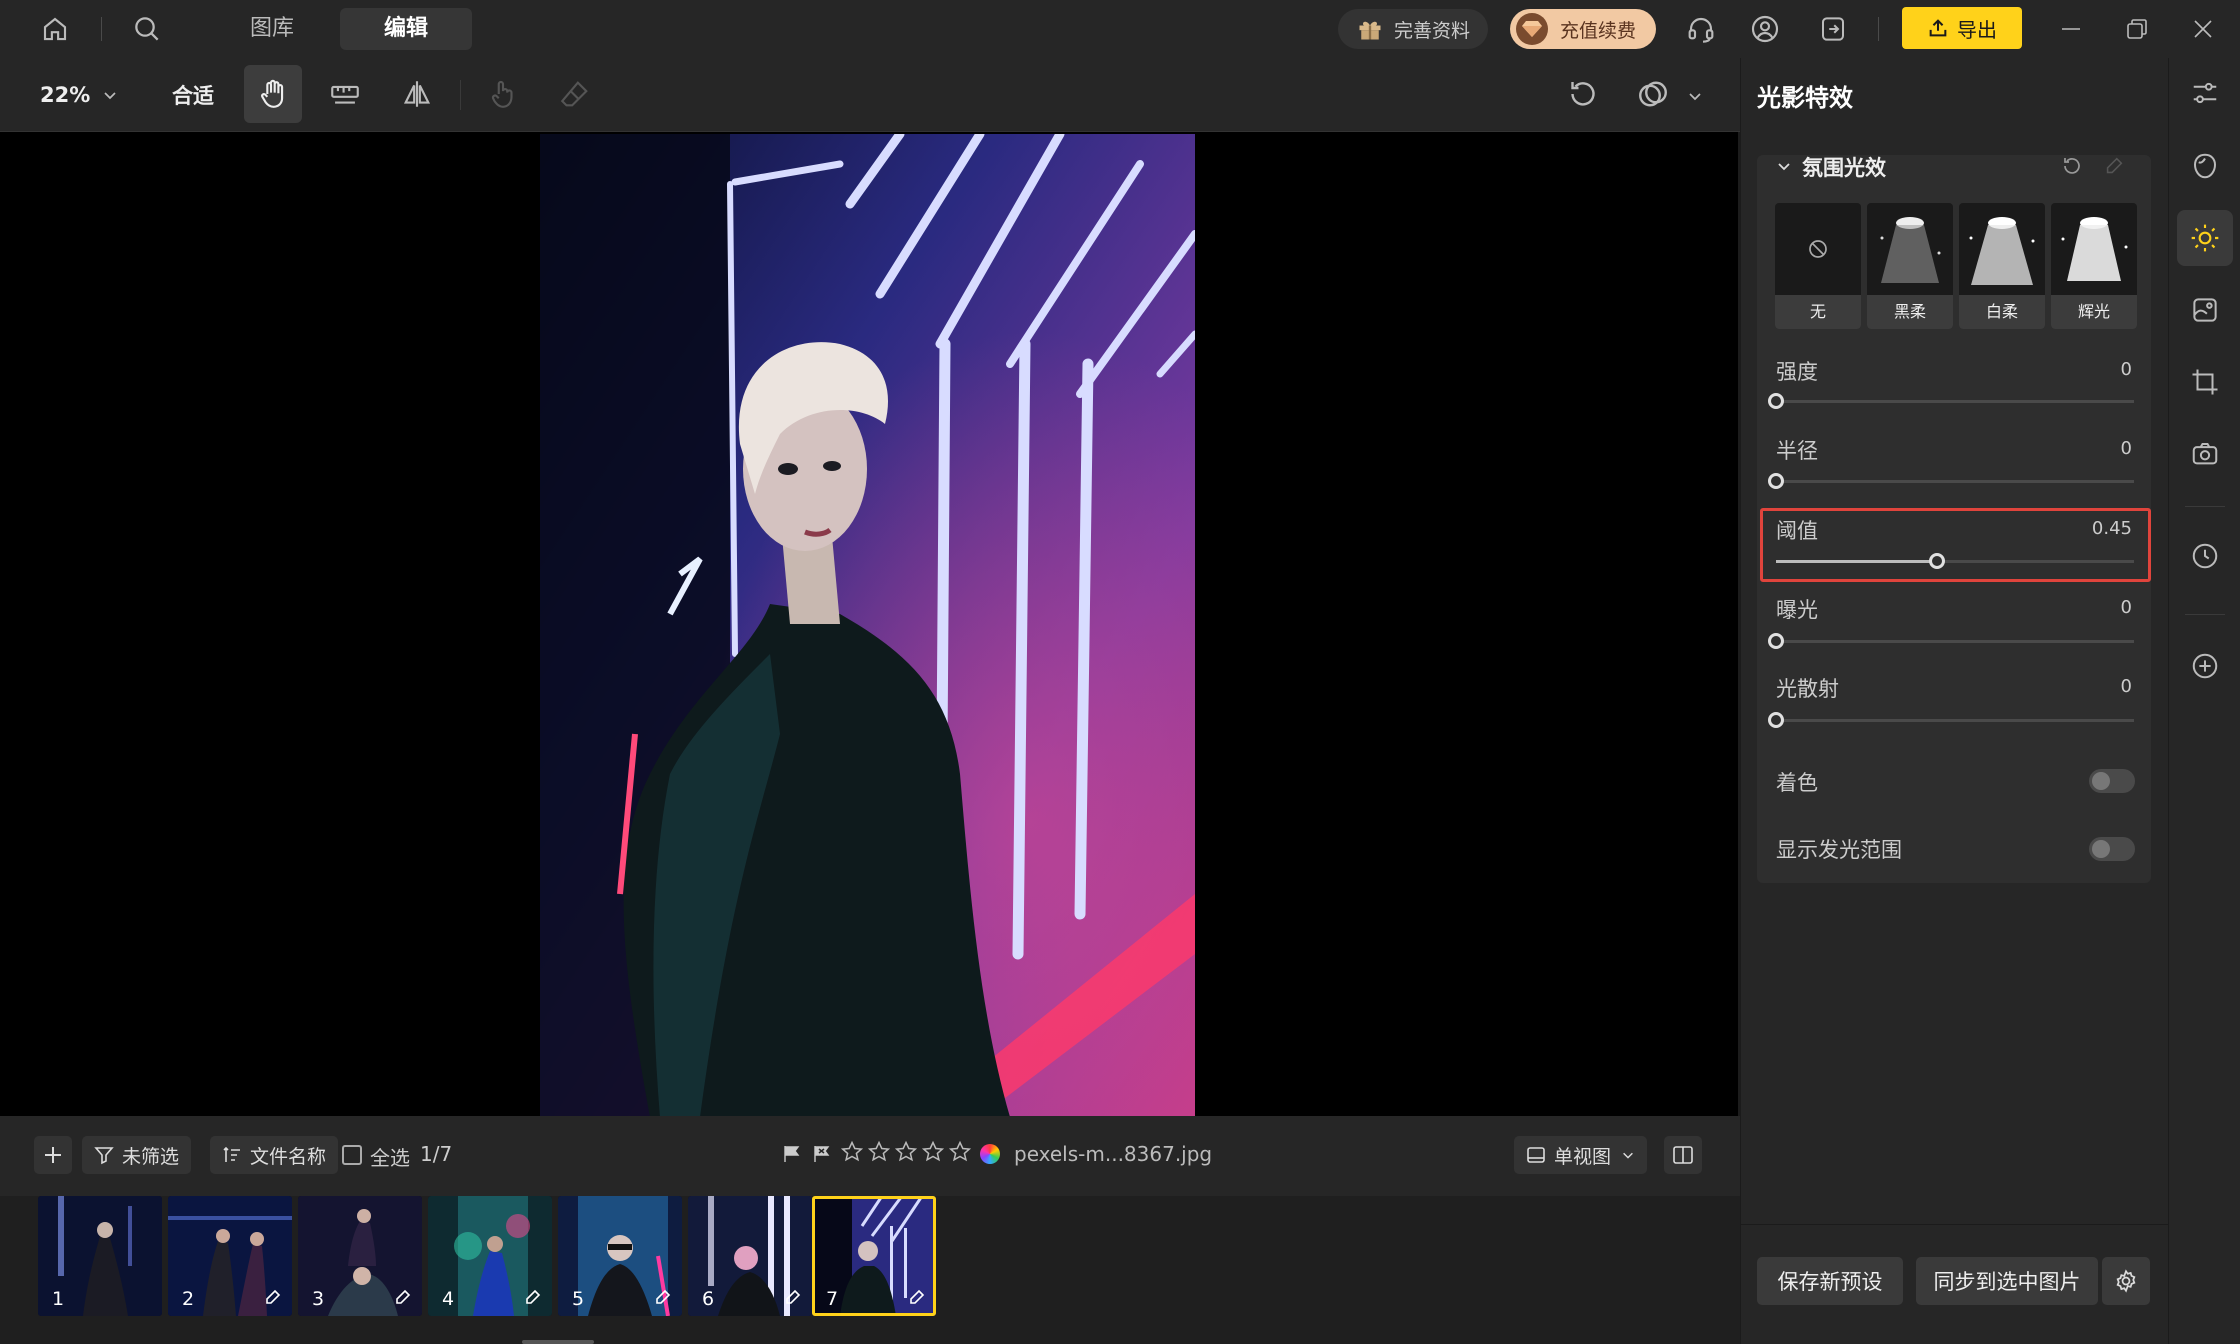 This screenshot has width=2240, height=1344. What do you see at coordinates (2205, 310) in the screenshot?
I see `image-tool` at bounding box center [2205, 310].